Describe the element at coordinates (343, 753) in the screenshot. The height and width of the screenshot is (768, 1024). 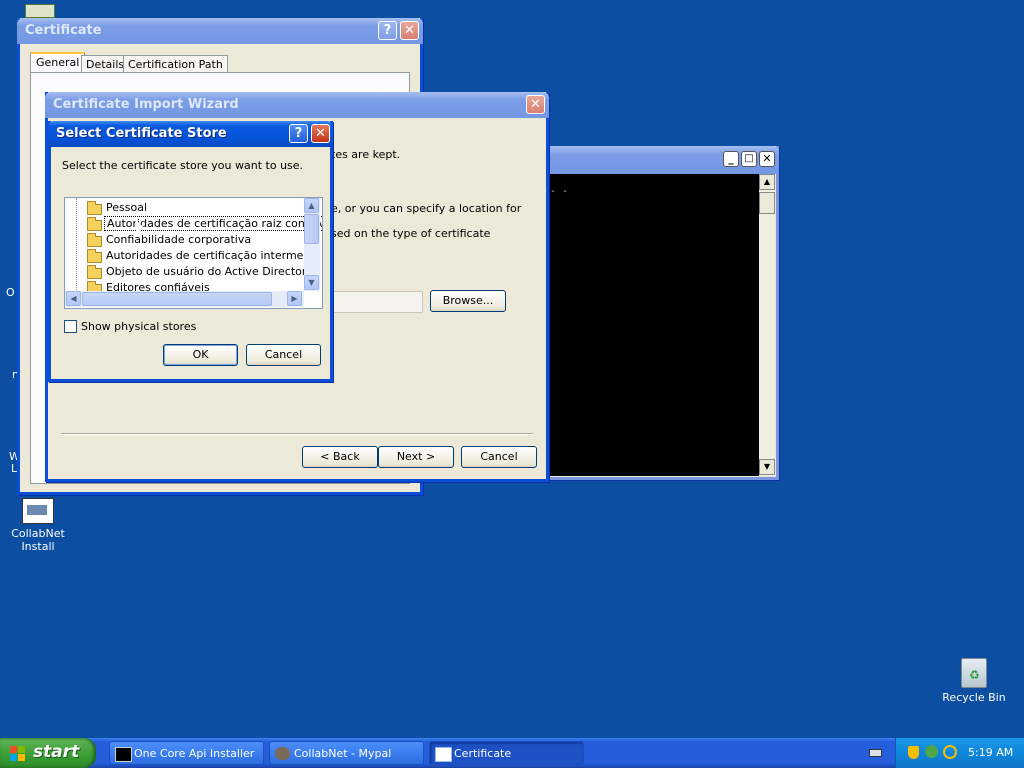
I see `taskbar-item-label: CollabNet - Mypal` at that location.